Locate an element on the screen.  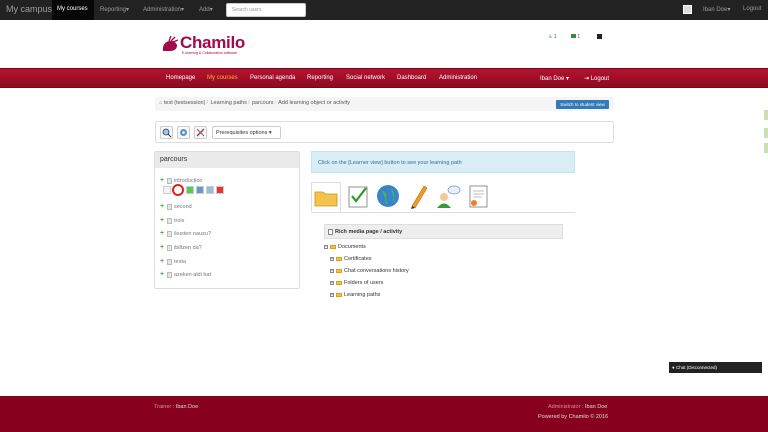
lp-item-label: testa is located at coordinates (180, 262).